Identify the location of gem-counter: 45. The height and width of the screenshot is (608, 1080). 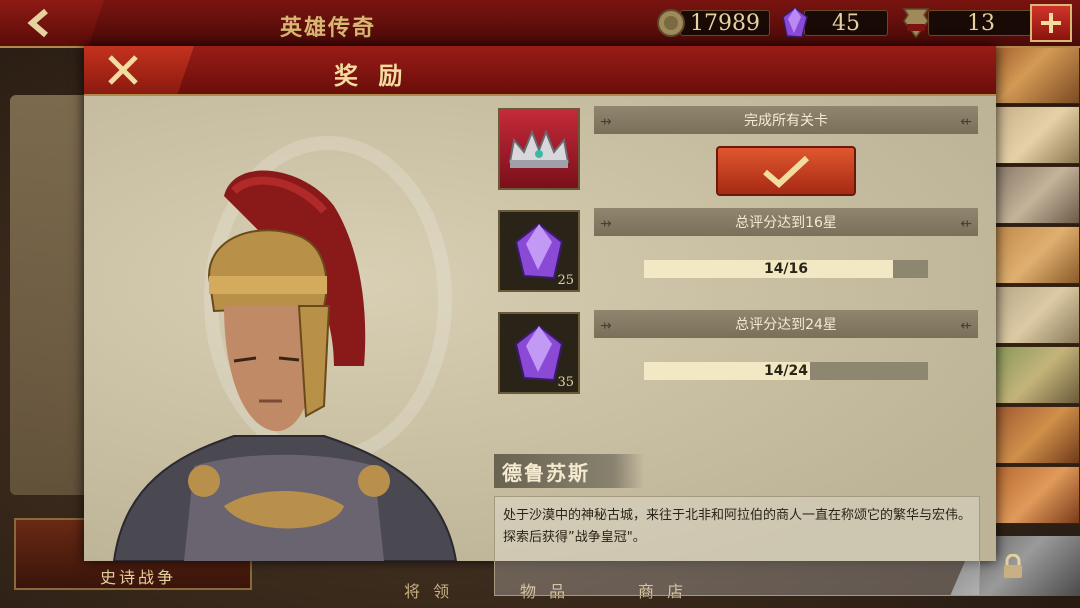
(835, 22).